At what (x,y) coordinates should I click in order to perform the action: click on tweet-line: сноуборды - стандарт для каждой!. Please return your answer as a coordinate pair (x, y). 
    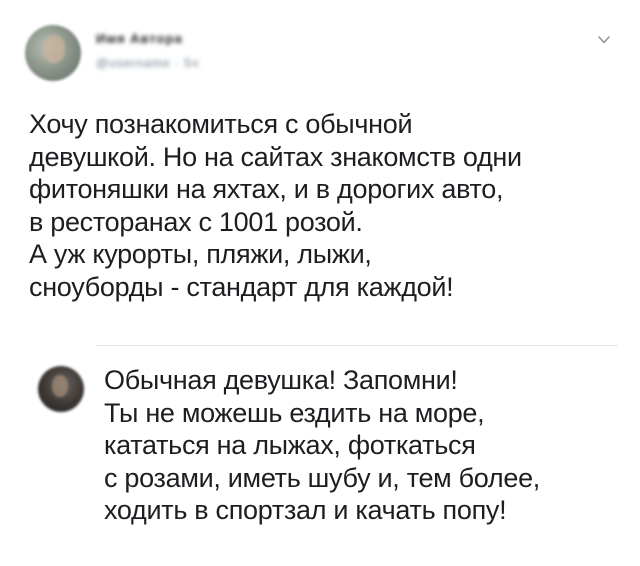
    Looking at the image, I should click on (241, 286).